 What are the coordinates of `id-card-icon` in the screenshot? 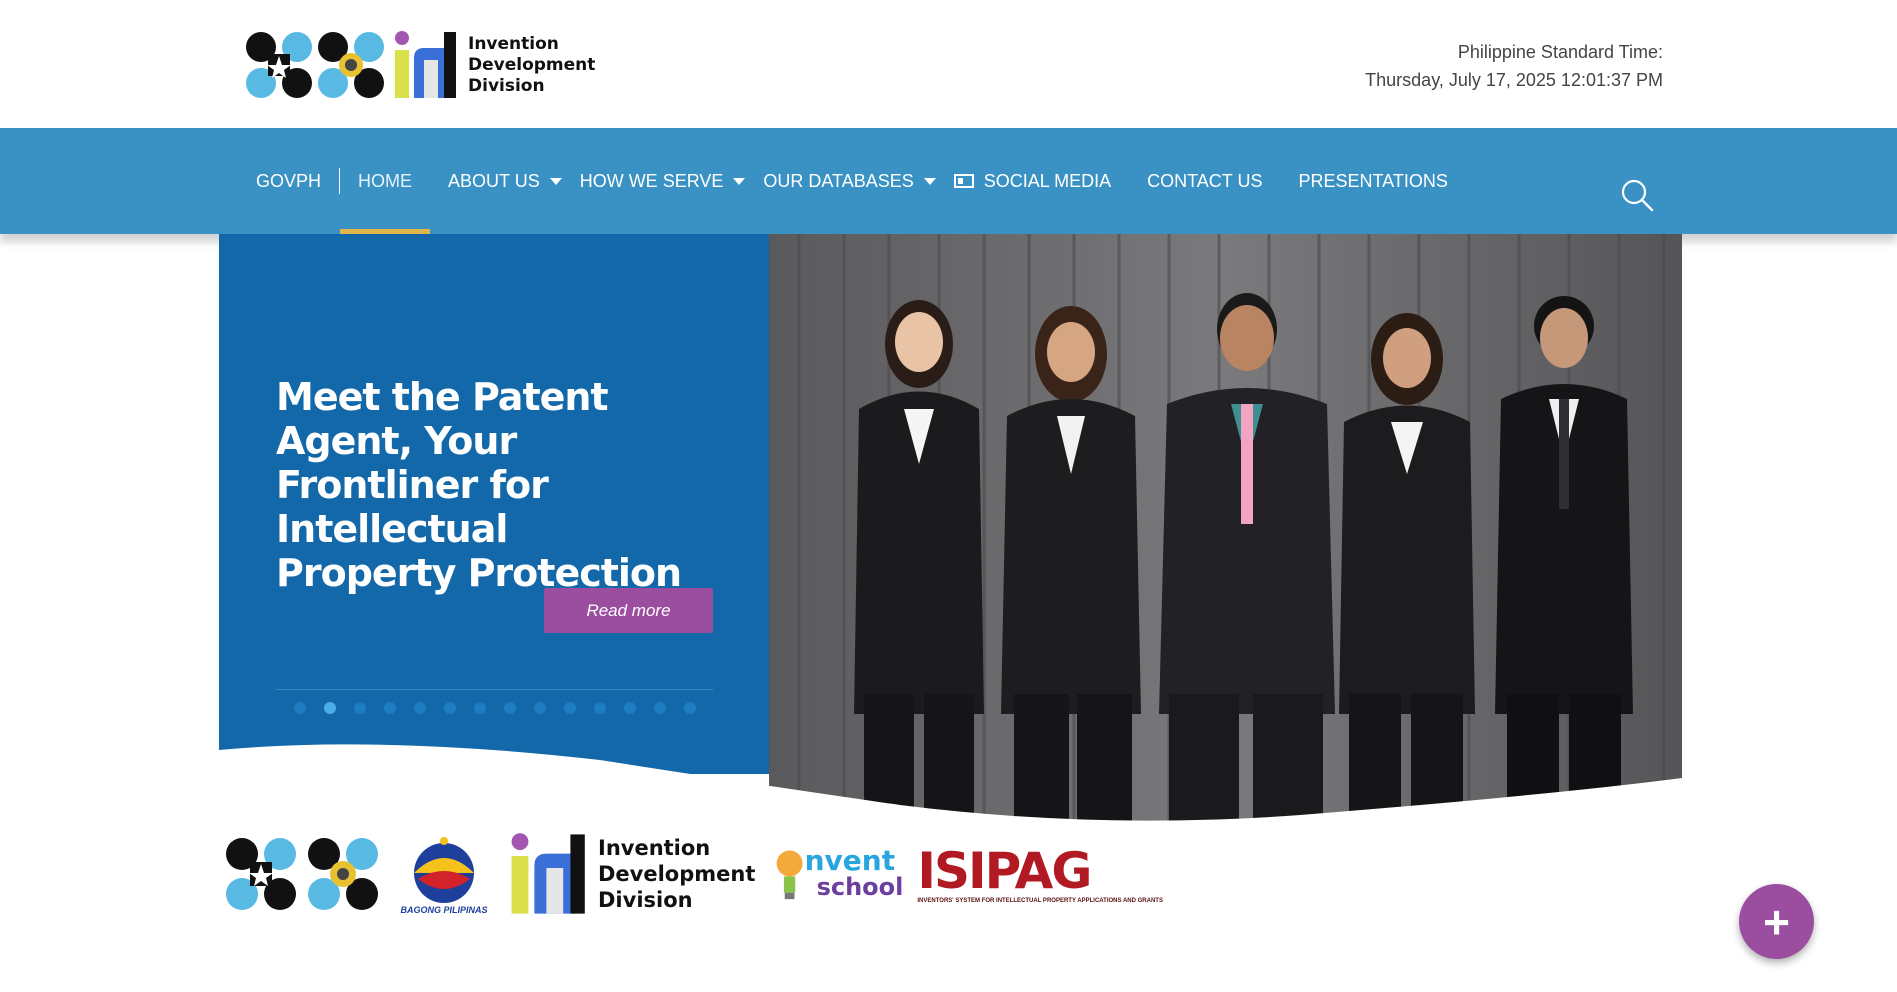 It's located at (963, 181).